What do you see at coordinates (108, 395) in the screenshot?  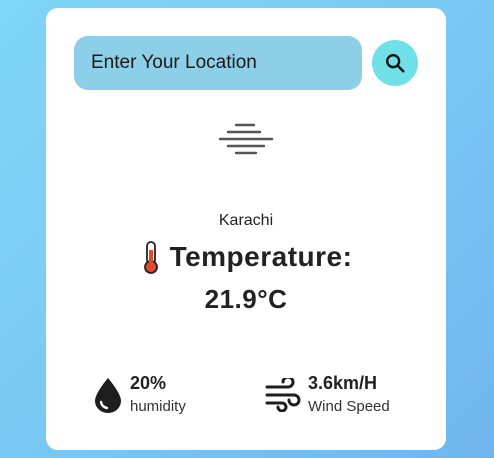 I see `water-drop-icon` at bounding box center [108, 395].